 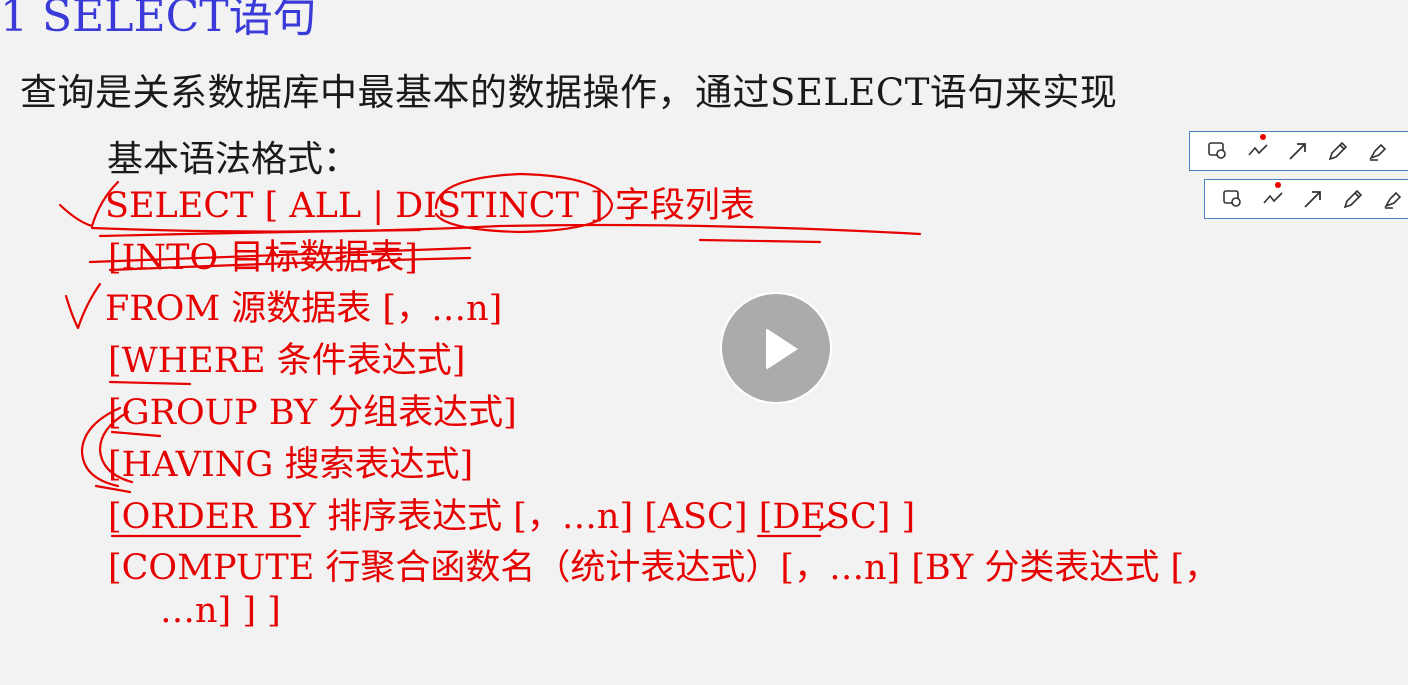 I want to click on syntax-line-compute-cont: …n] ] ], so click(x=220, y=611).